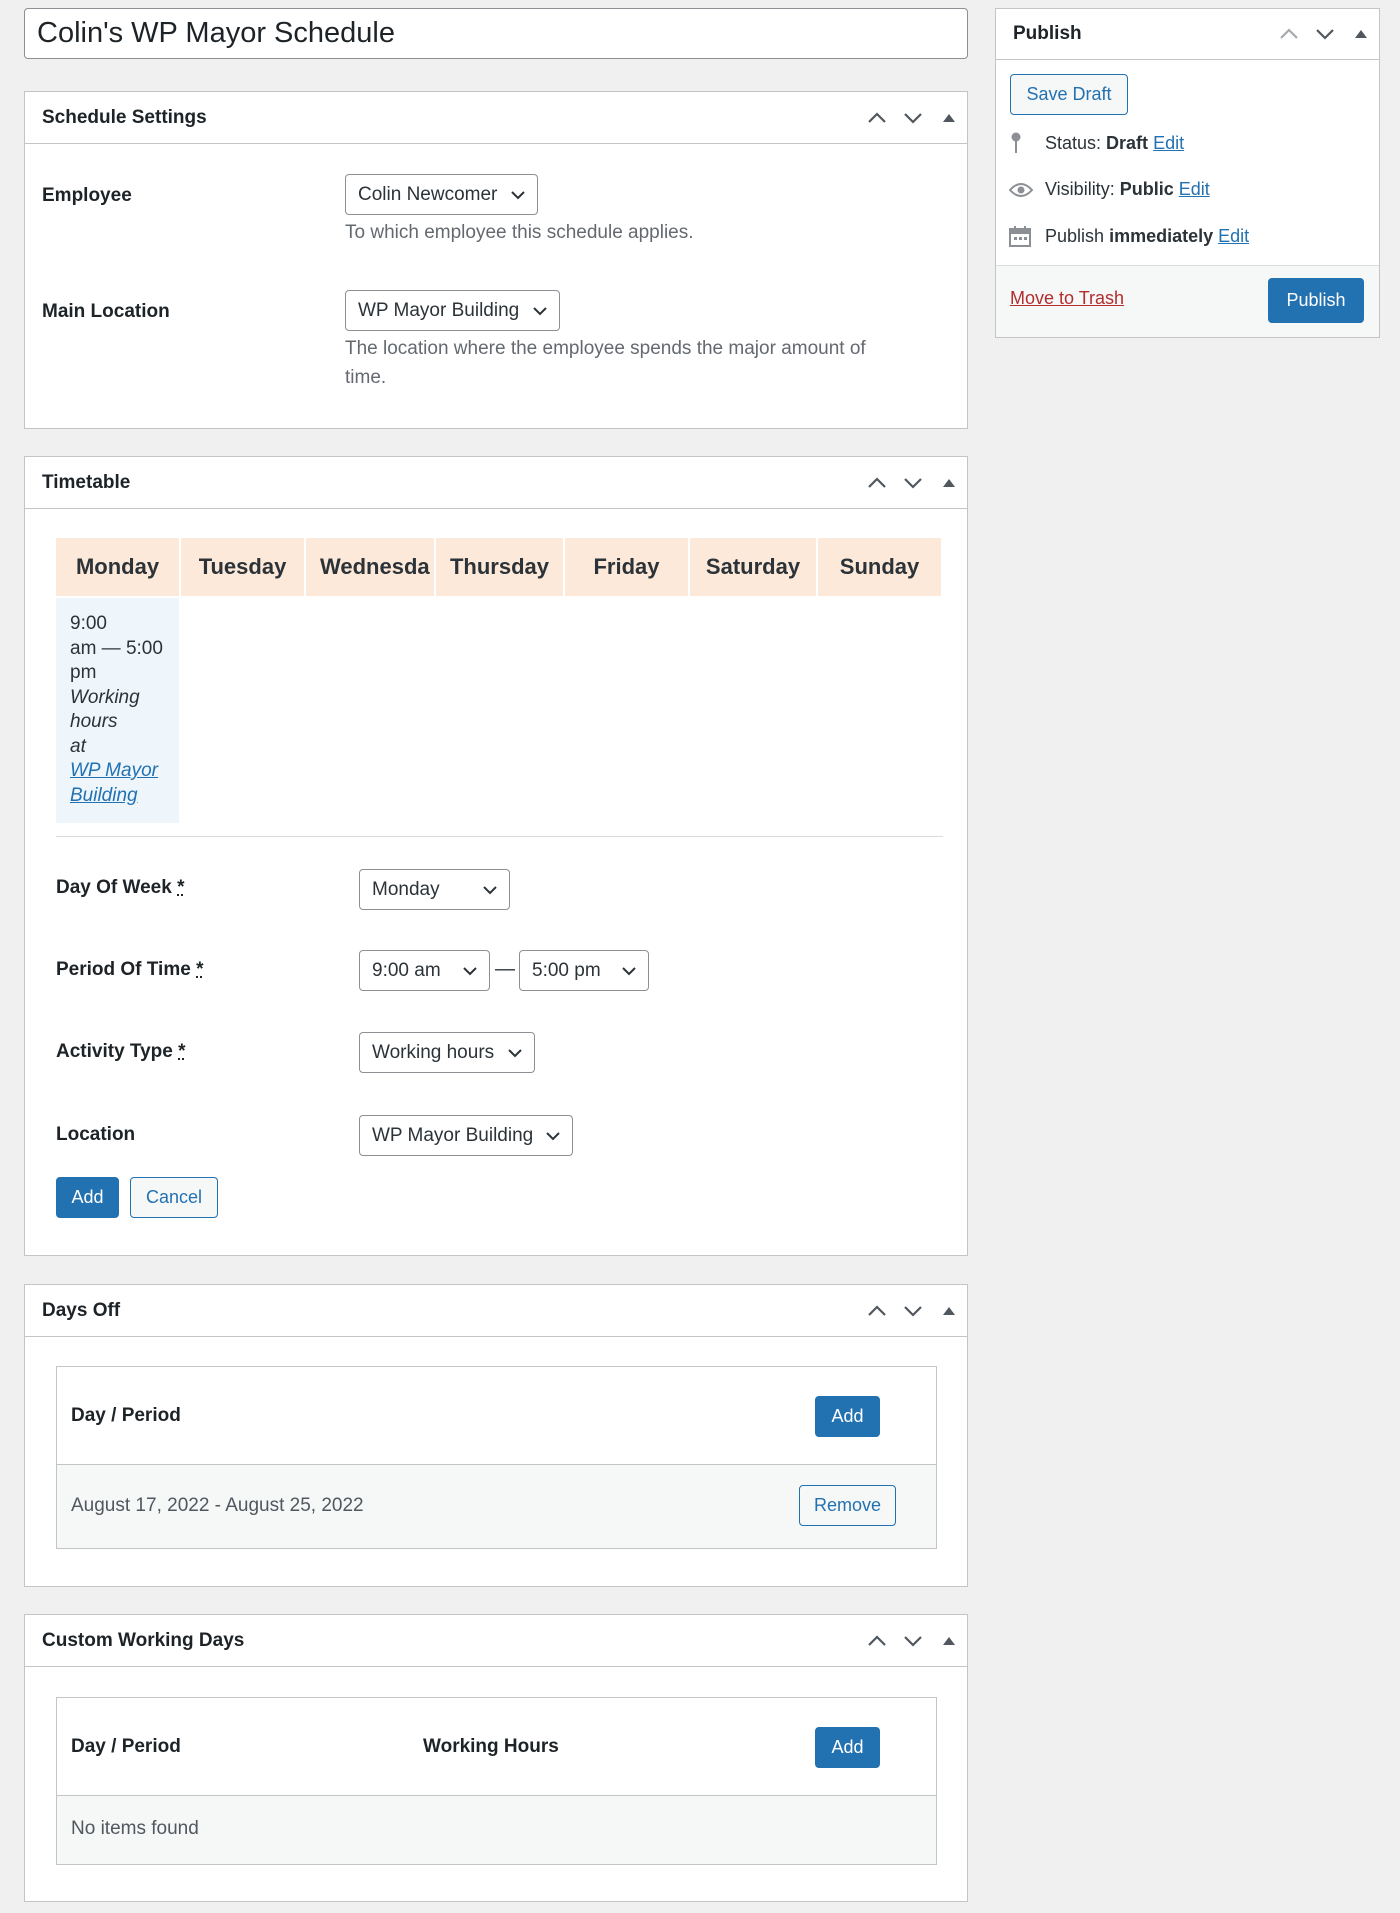 The height and width of the screenshot is (1913, 1400). I want to click on add-day-off-button: Add, so click(847, 1416).